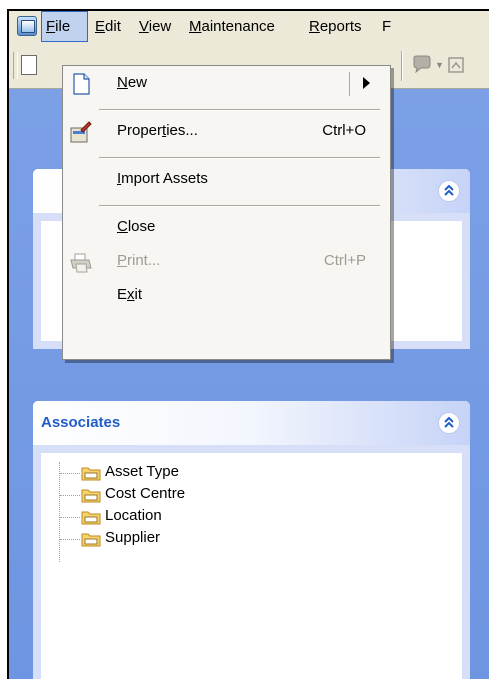  What do you see at coordinates (344, 130) in the screenshot?
I see `menu-item-properties-shortcut: Ctrl+O` at bounding box center [344, 130].